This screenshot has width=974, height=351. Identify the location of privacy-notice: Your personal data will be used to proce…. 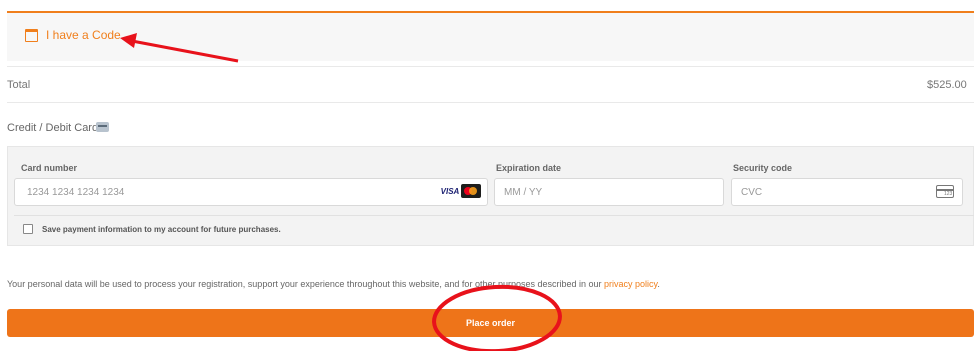
(333, 284).